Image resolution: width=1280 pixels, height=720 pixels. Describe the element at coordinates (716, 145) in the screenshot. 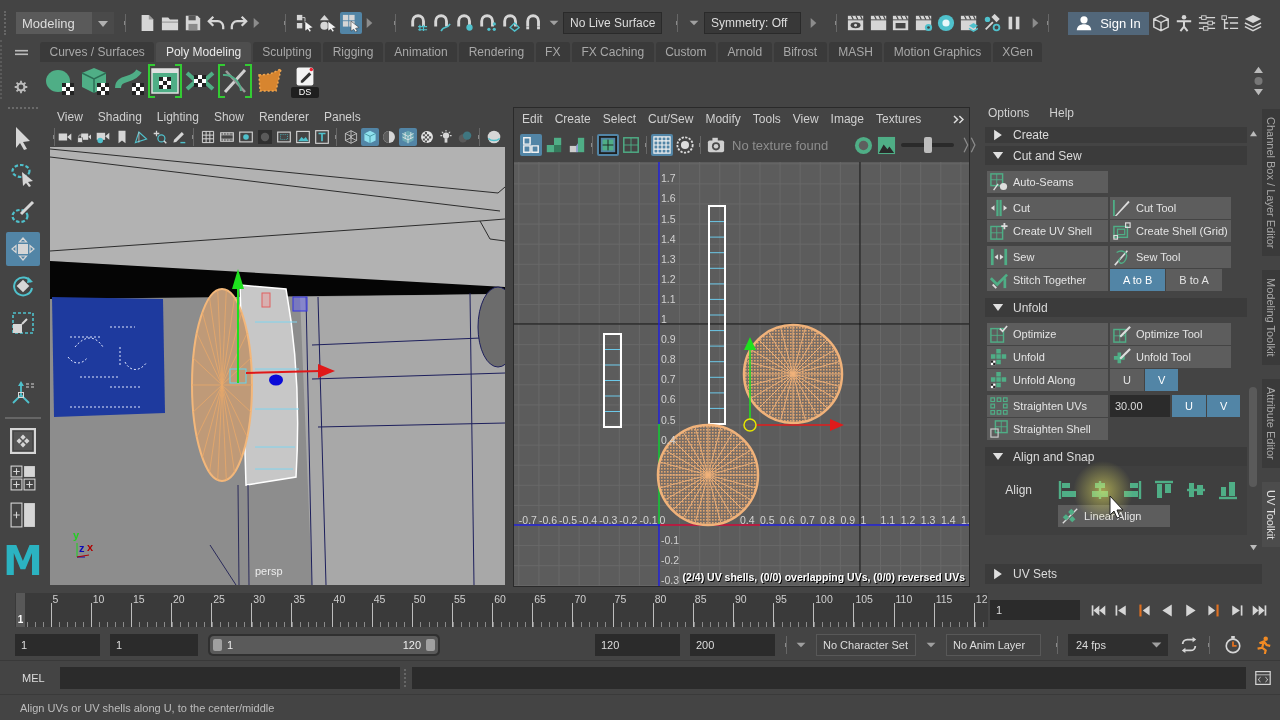

I see `photo-camera-icon` at that location.